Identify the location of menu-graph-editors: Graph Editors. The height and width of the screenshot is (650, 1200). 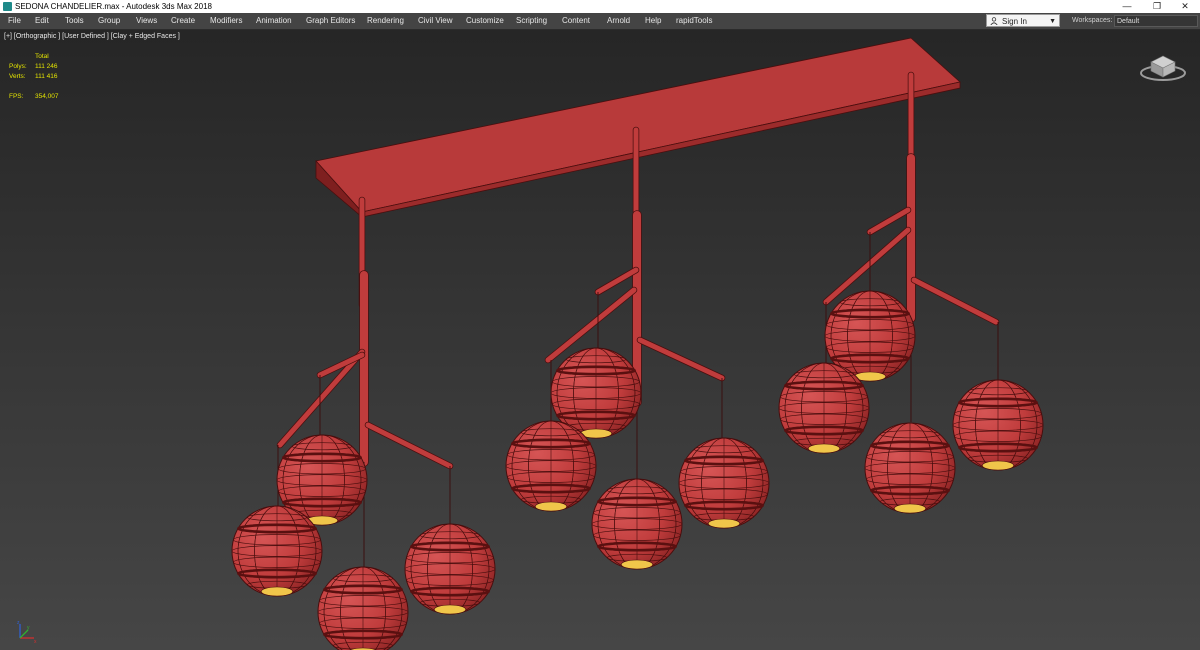
(330, 21).